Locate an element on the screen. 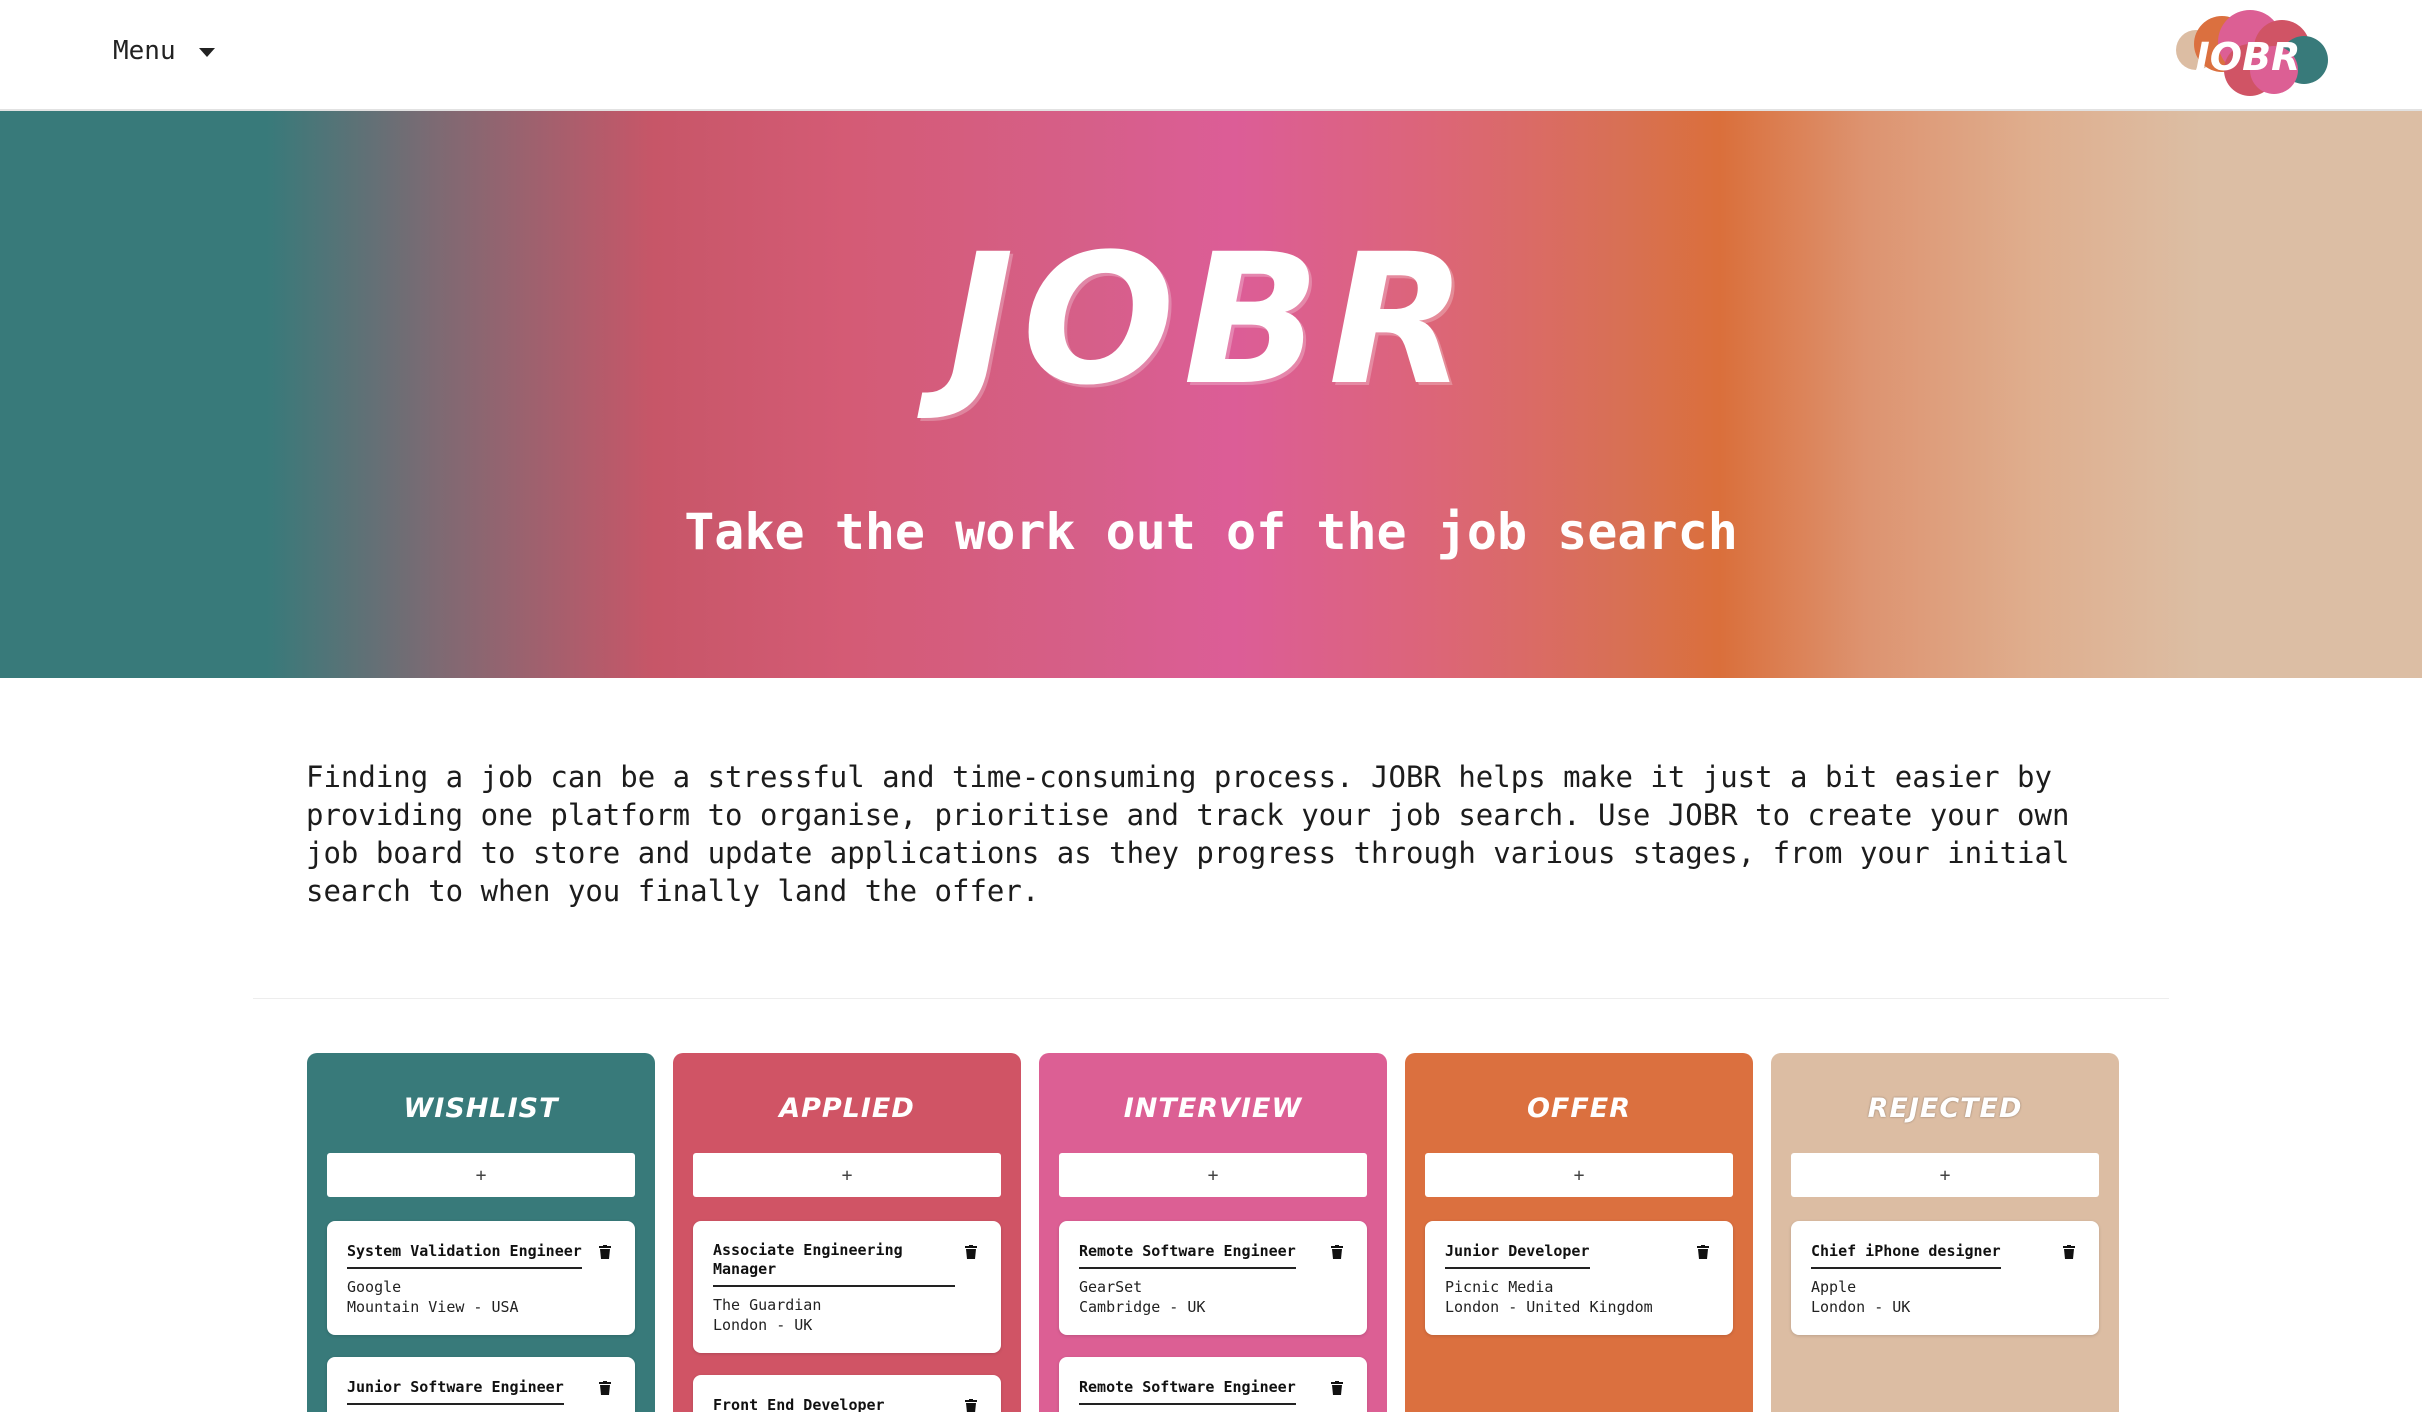  column-title: WISHLIST is located at coordinates (481, 1108).